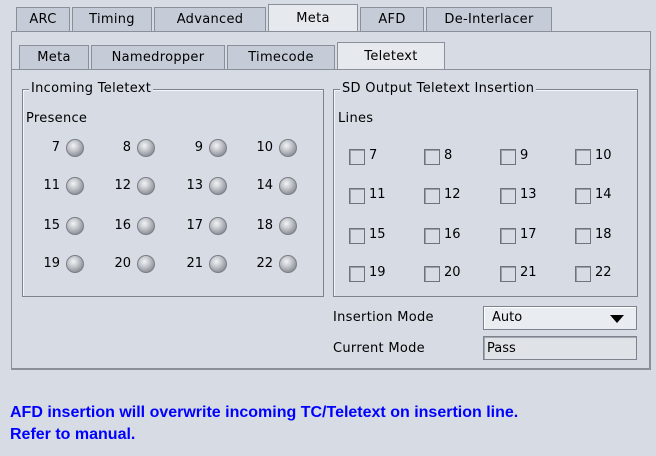 The width and height of the screenshot is (656, 456). What do you see at coordinates (73, 434) in the screenshot?
I see `warning-line-2: Refer to manual.` at bounding box center [73, 434].